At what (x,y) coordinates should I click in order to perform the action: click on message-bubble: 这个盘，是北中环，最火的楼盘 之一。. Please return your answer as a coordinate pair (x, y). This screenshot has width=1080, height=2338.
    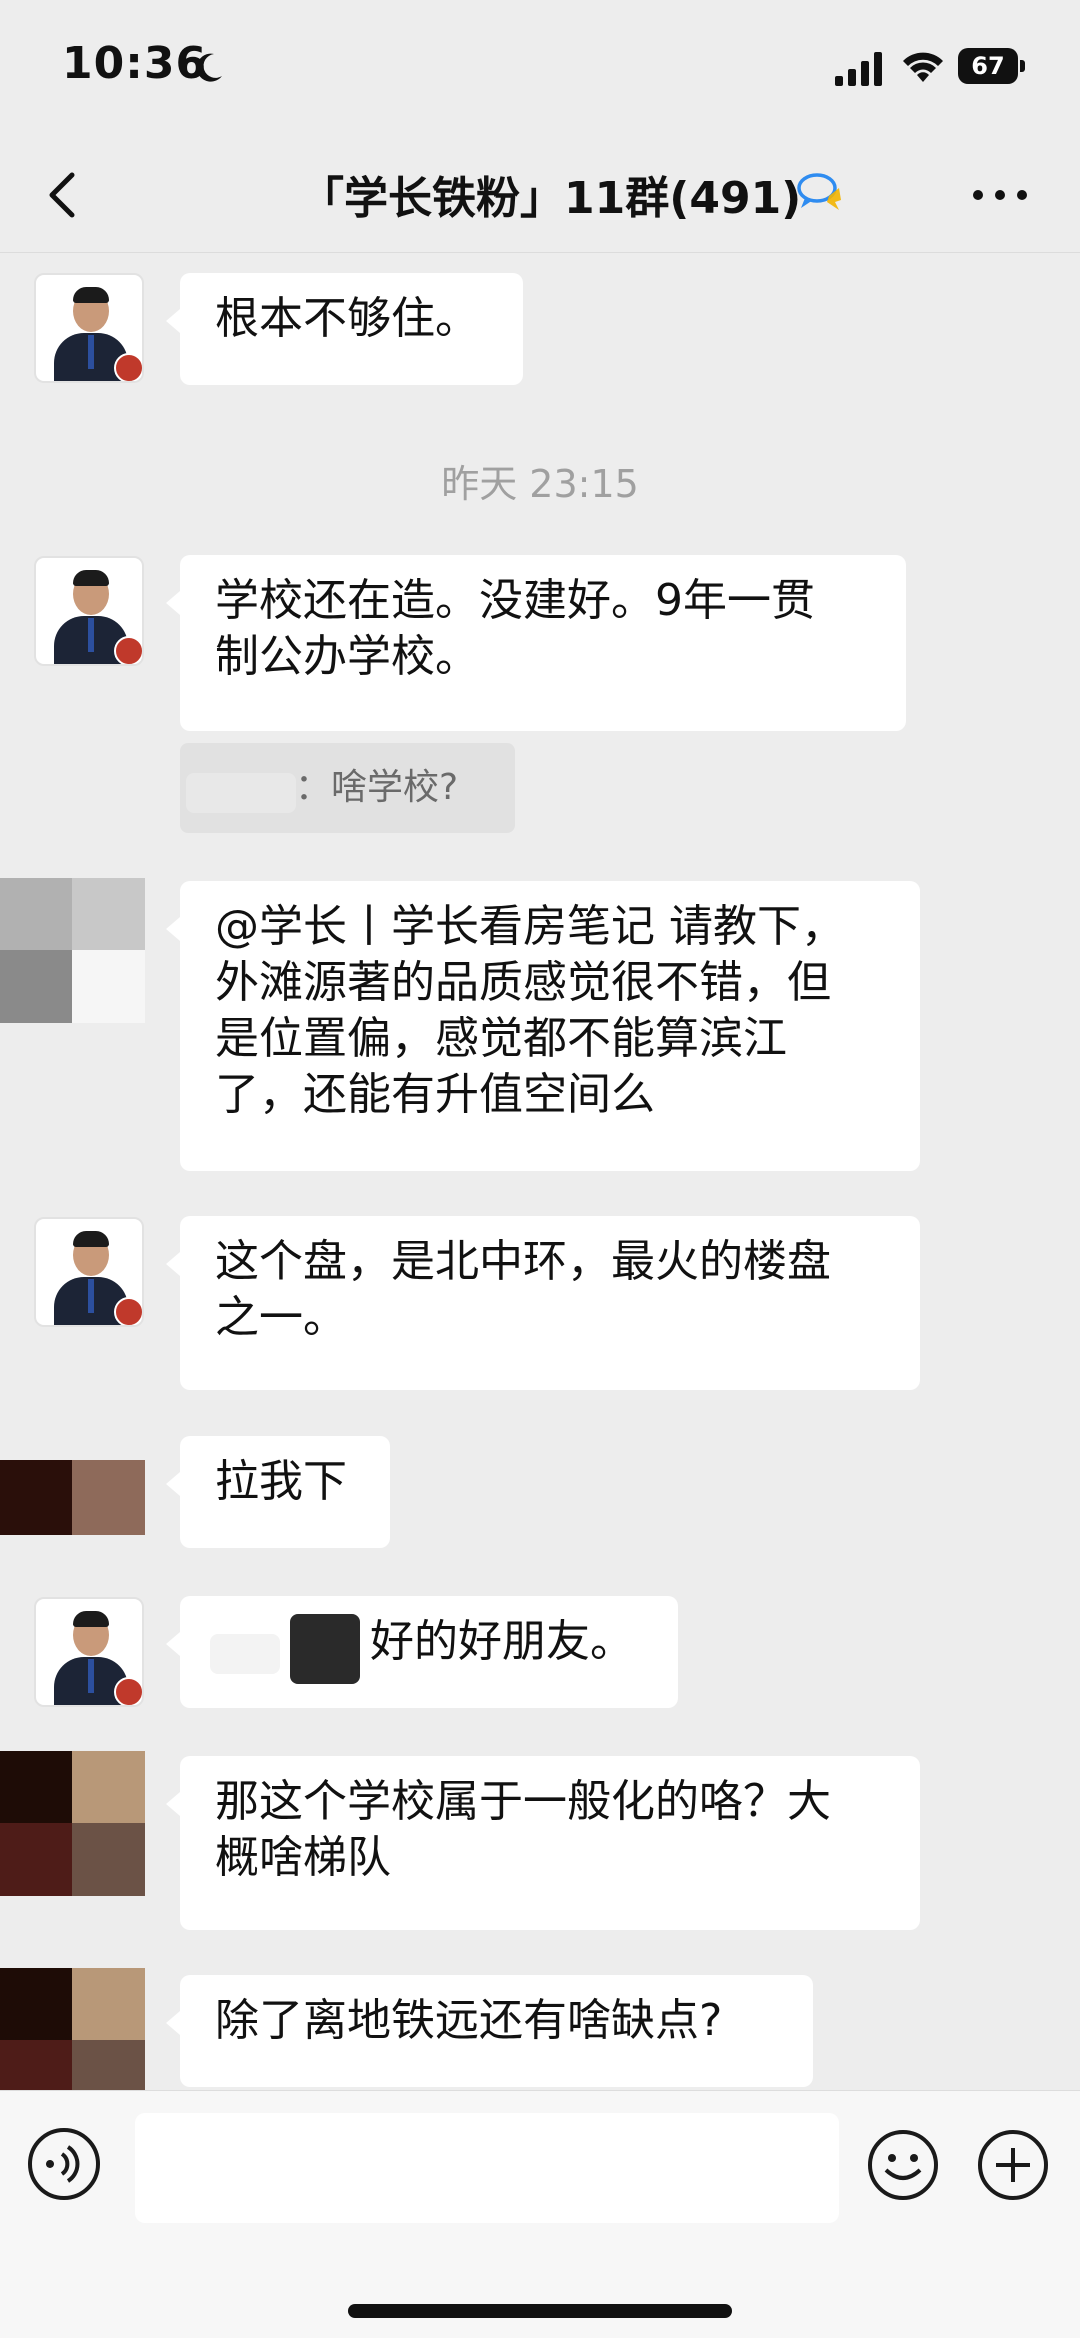
    Looking at the image, I should click on (543, 1303).